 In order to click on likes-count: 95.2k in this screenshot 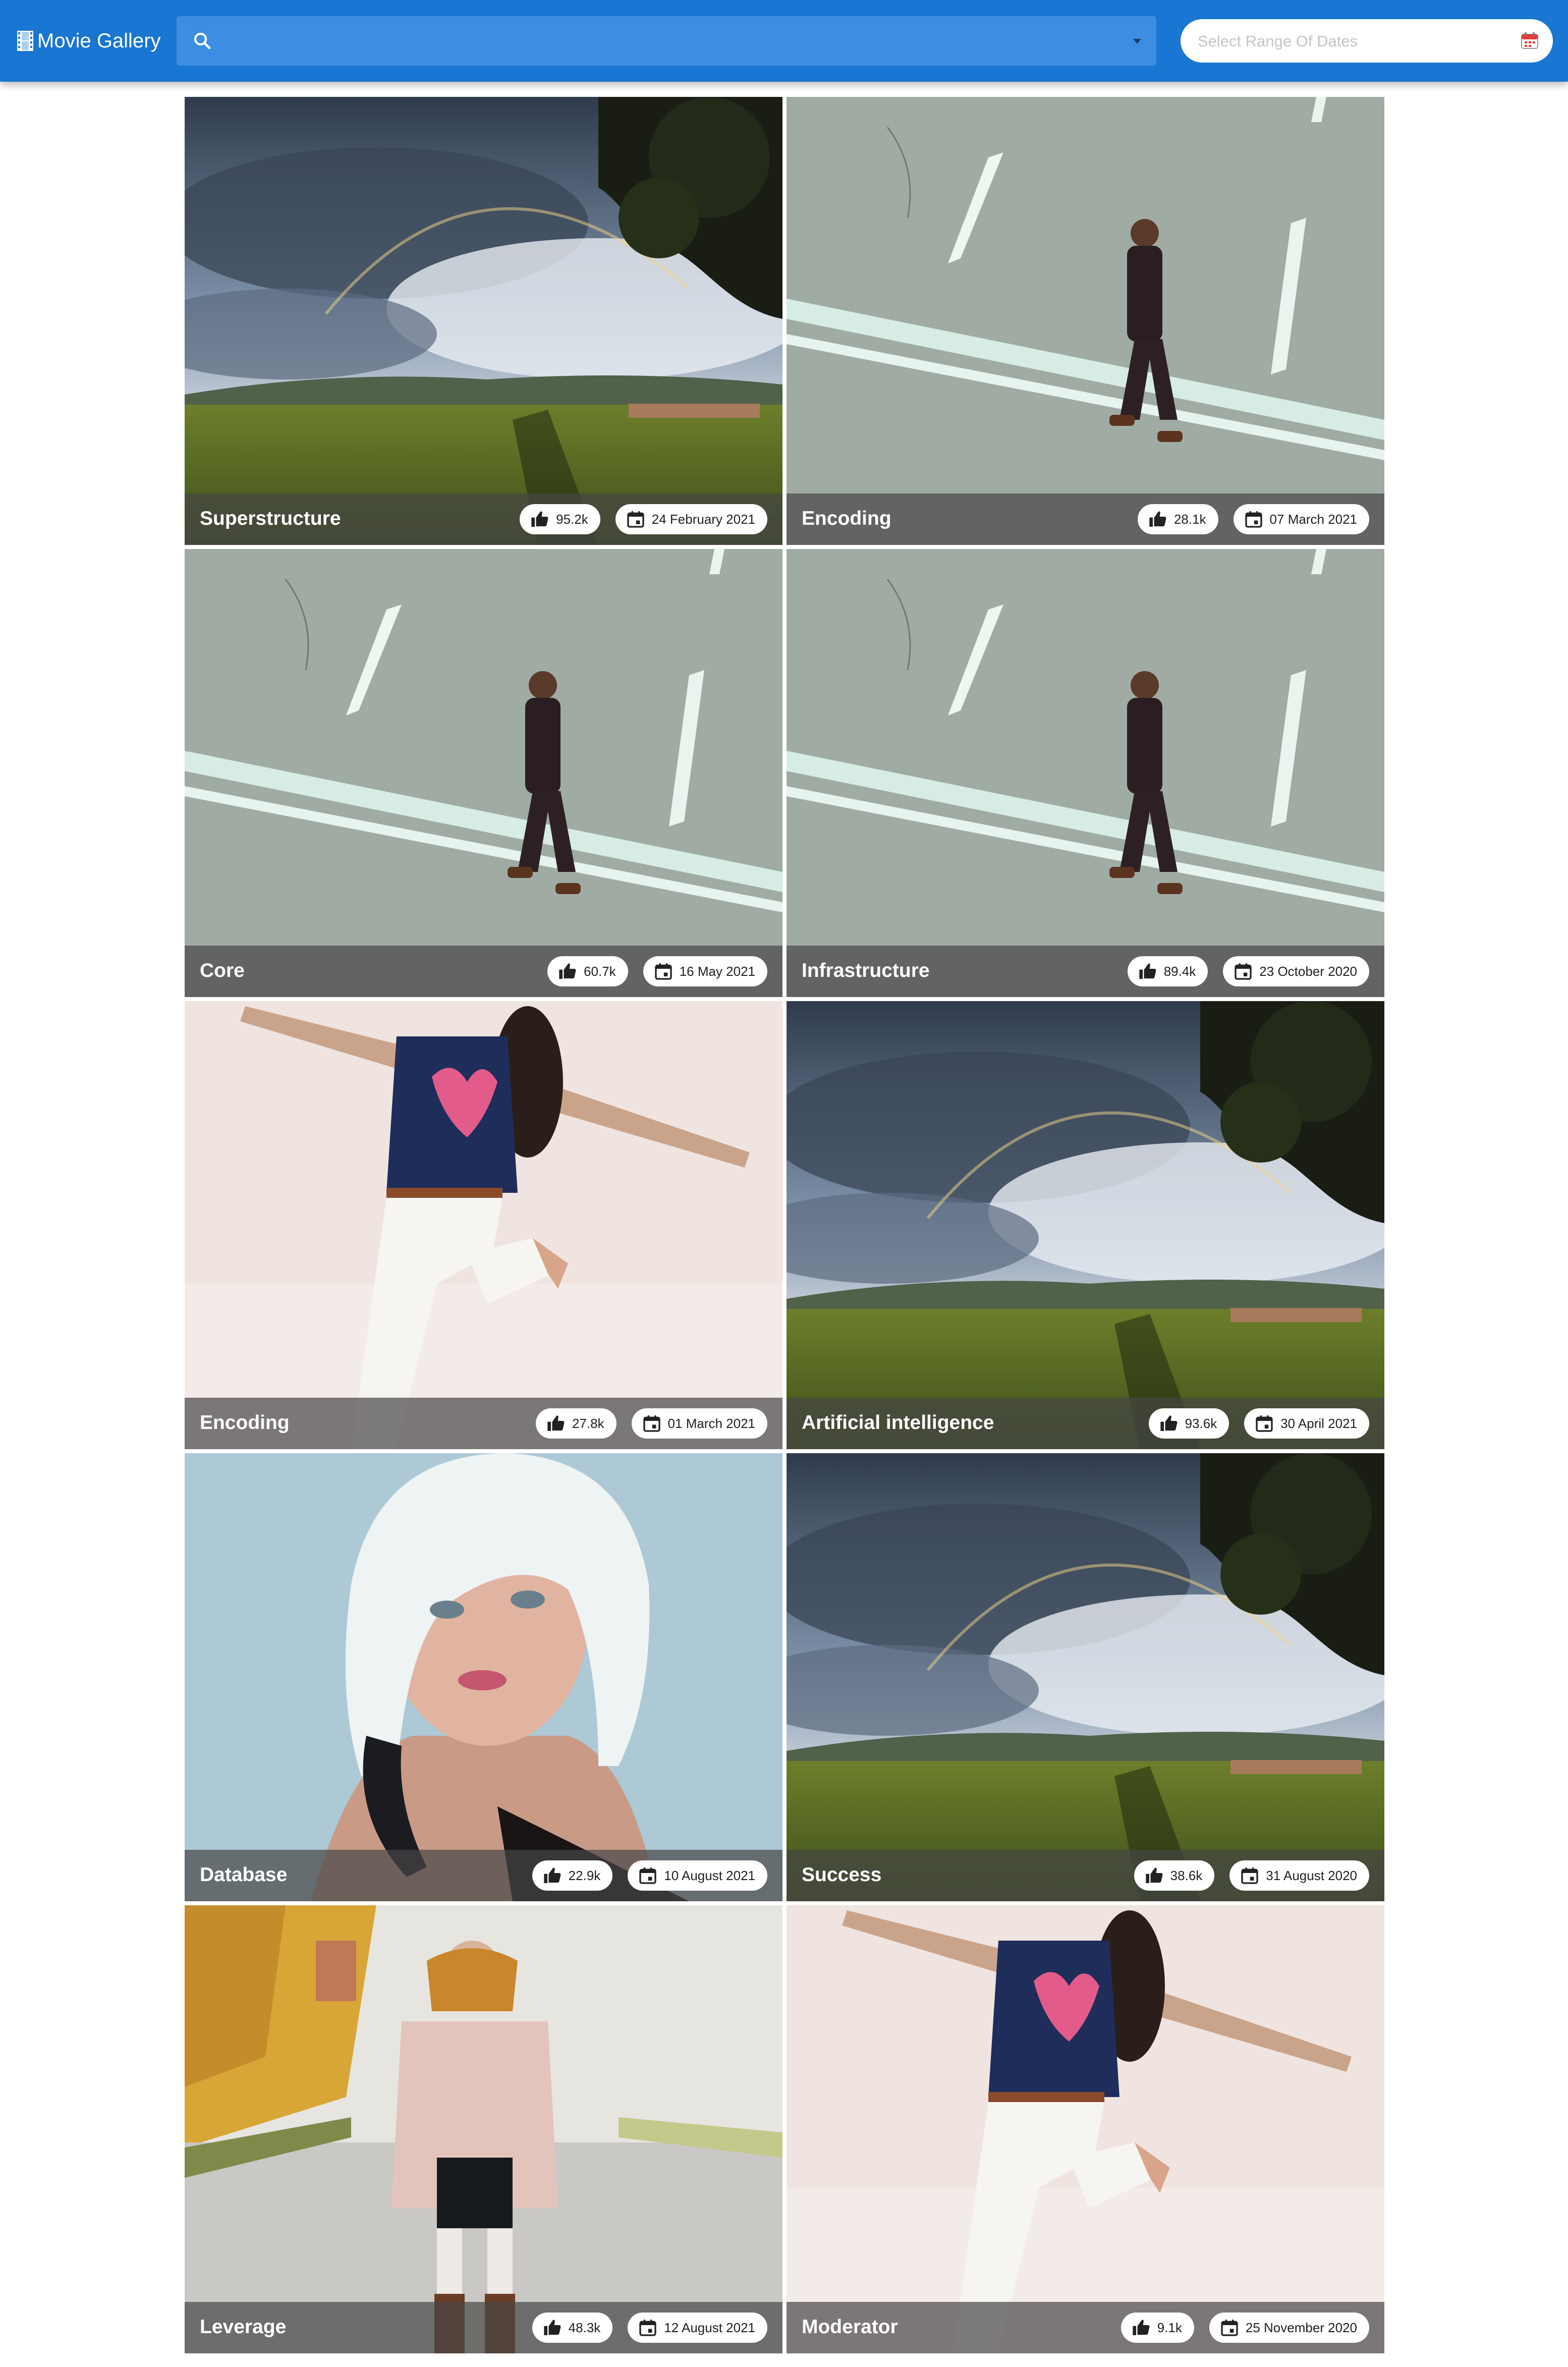, I will do `click(572, 519)`.